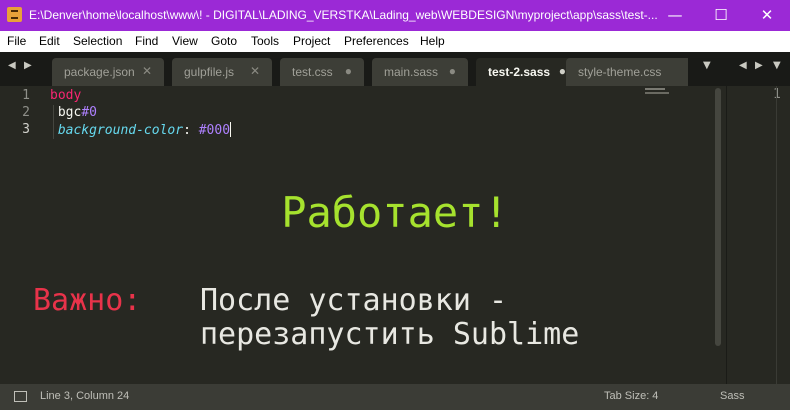 This screenshot has height=410, width=790. I want to click on second-pane-gutter-divider, so click(776, 235).